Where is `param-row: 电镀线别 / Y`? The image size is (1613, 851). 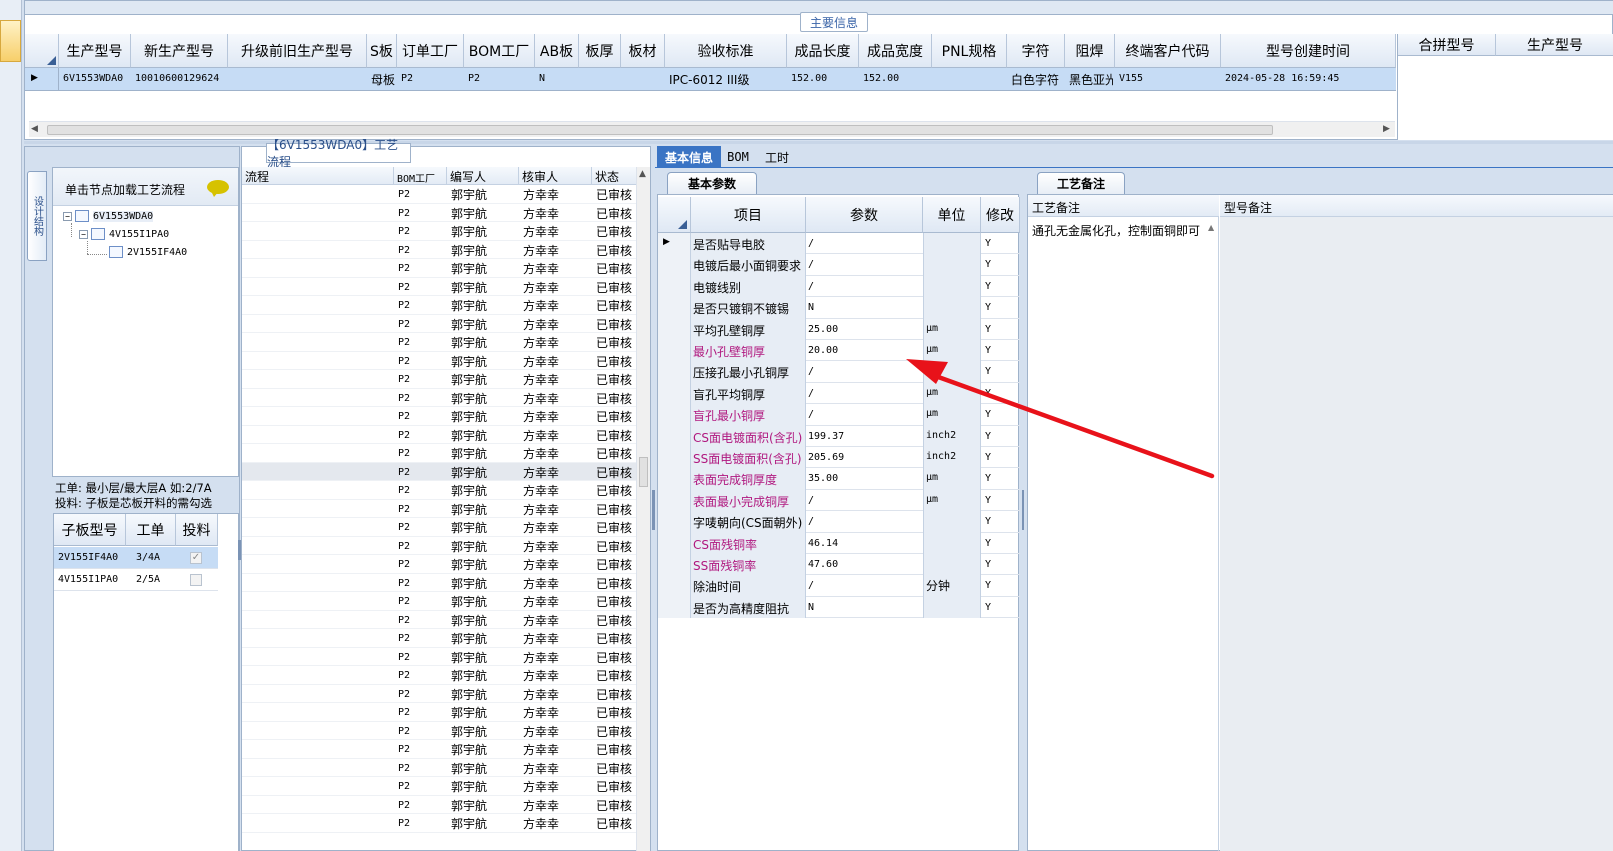 param-row: 电镀线别 / Y is located at coordinates (839, 286).